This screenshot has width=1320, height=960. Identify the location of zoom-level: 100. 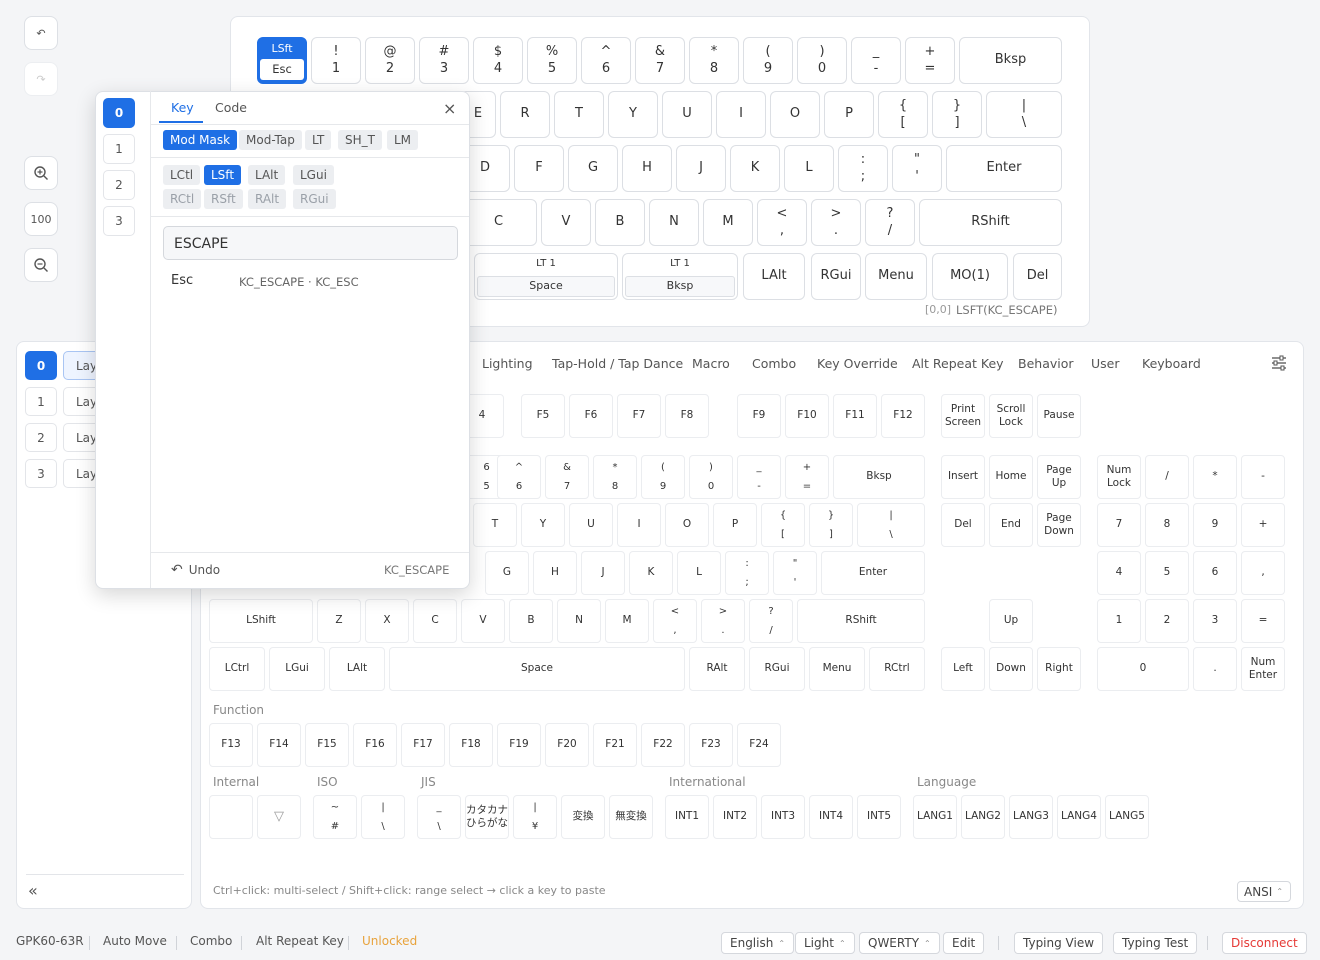
(41, 219).